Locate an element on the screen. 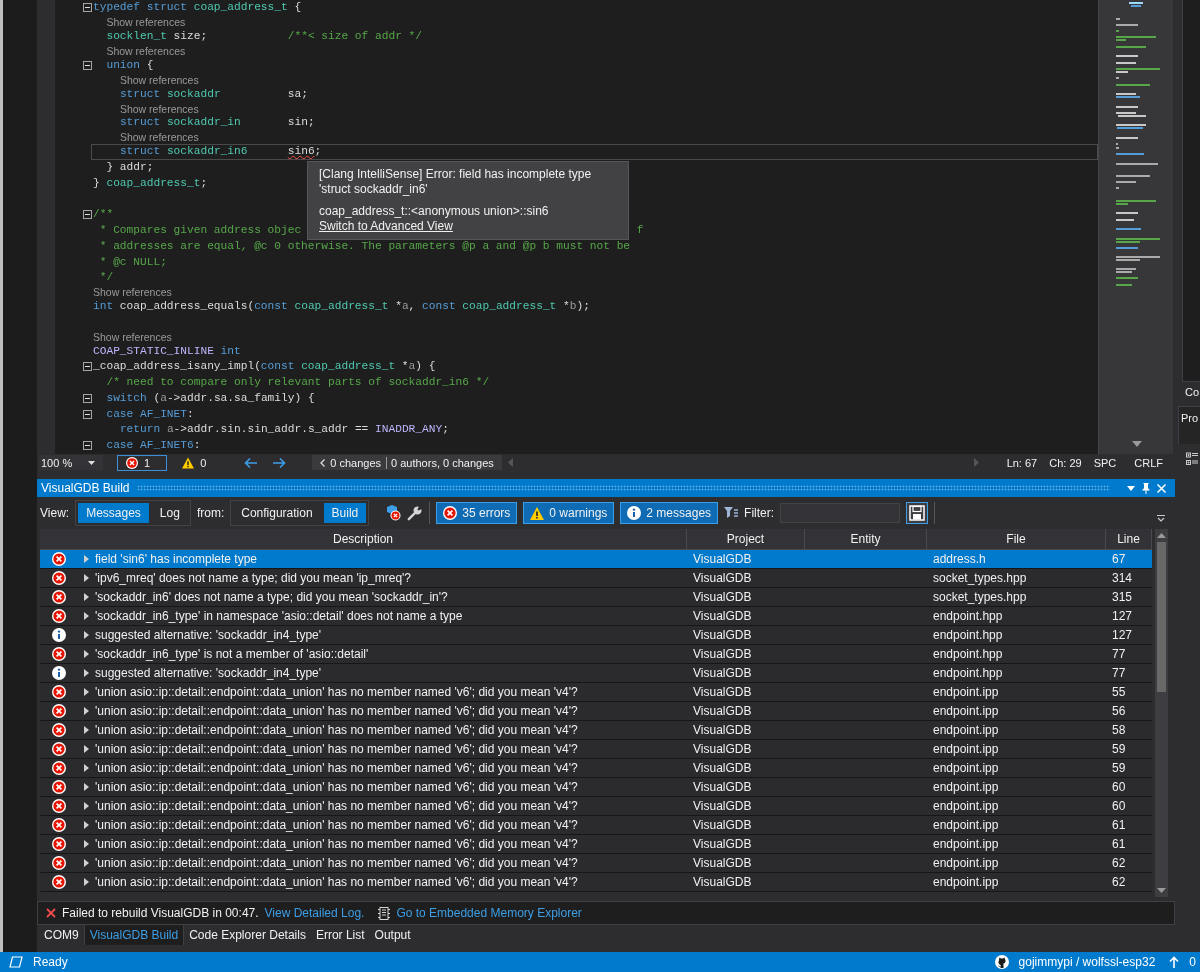 Image resolution: width=1200 pixels, height=972 pixels. hexagon-error-icon is located at coordinates (393, 513).